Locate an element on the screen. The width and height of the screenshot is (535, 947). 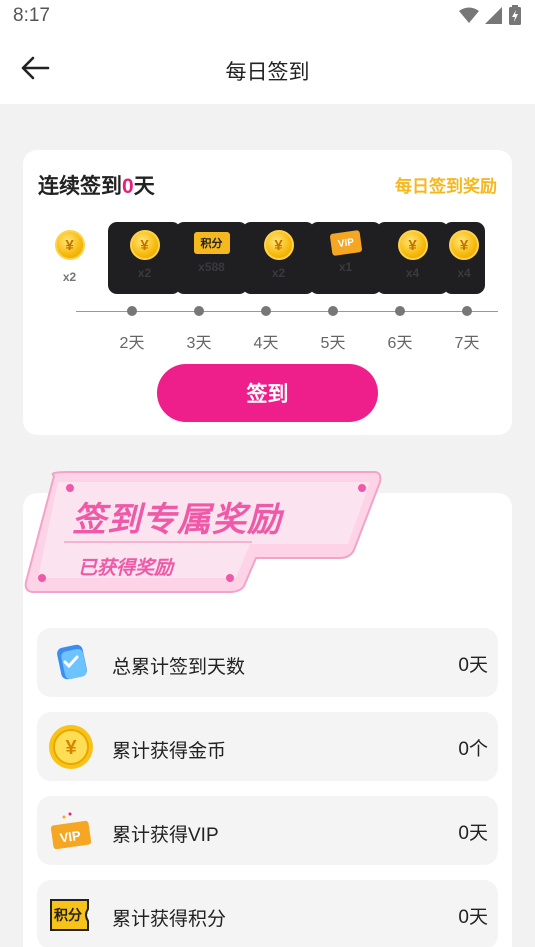
day-reward-1: ¥ x2 is located at coordinates (69, 258).